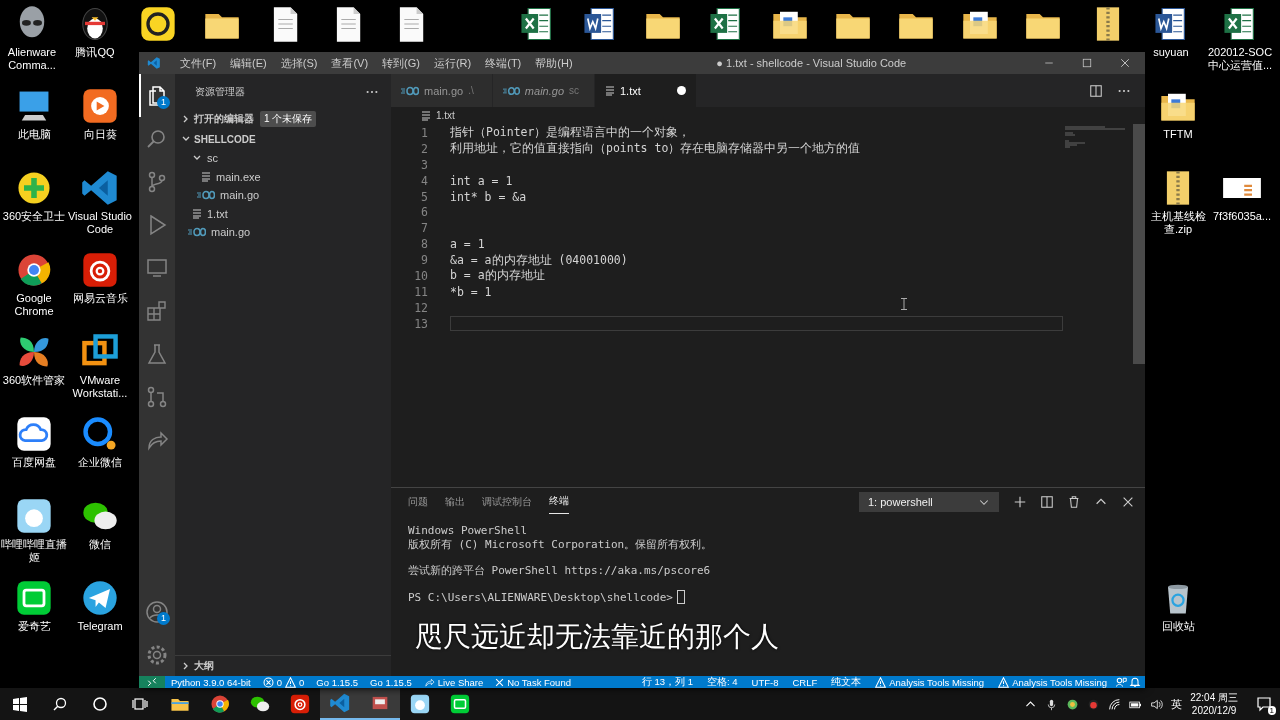 This screenshot has height=720, width=1280. Describe the element at coordinates (571, 133) in the screenshot. I see `code-line: 指针（Pointer）是编程语言中的一个对象，` at that location.